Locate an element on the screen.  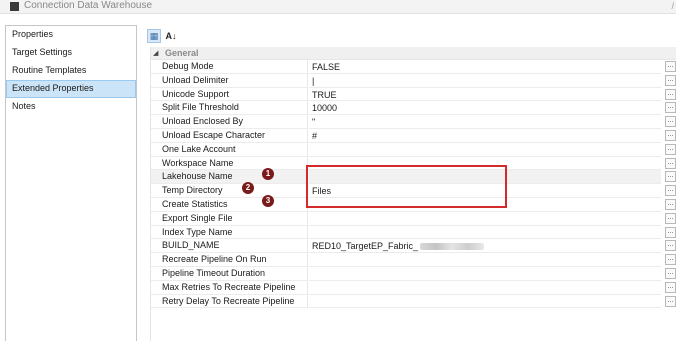
property-value-text: " is located at coordinates (314, 122).